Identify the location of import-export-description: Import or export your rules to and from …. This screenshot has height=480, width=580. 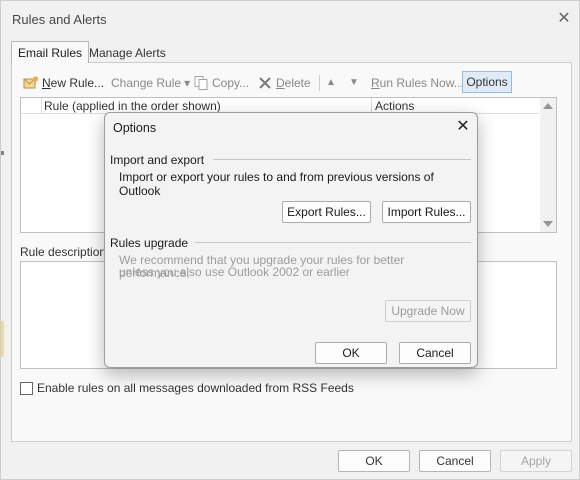
(276, 184).